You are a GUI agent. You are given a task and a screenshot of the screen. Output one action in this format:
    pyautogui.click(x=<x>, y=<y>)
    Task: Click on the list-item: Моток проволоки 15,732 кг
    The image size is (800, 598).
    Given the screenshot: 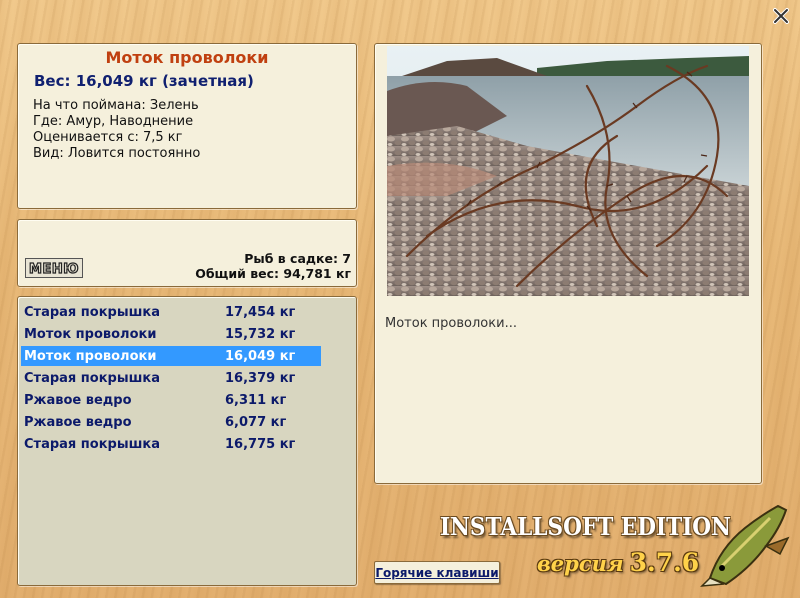 What is the action you would take?
    pyautogui.click(x=171, y=334)
    